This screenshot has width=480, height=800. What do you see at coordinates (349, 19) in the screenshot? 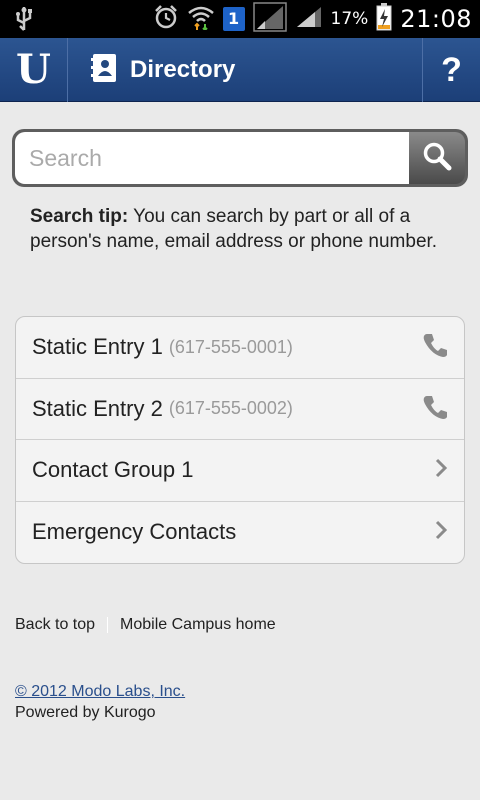
I see `battery-percent: 17%` at bounding box center [349, 19].